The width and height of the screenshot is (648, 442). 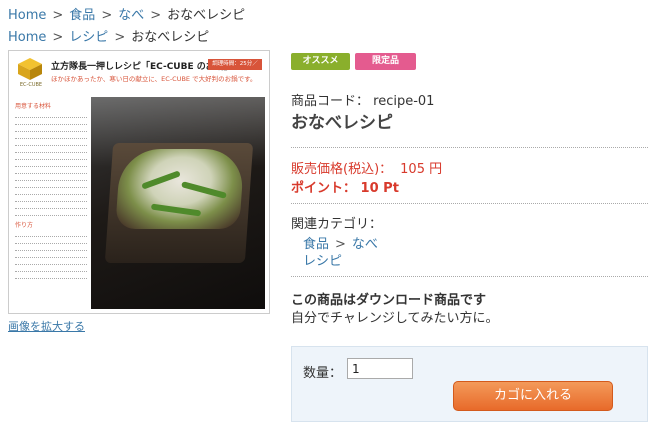 I want to click on price-value: 105 円, so click(x=421, y=169).